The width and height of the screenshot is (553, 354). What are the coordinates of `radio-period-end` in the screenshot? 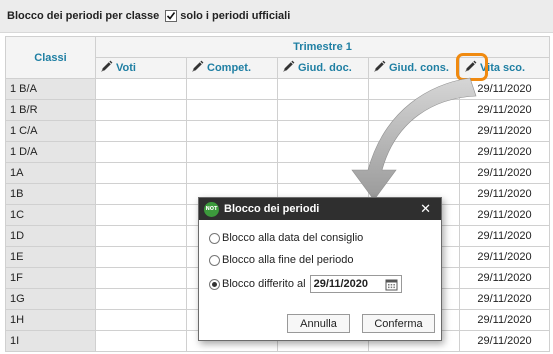 It's located at (214, 260).